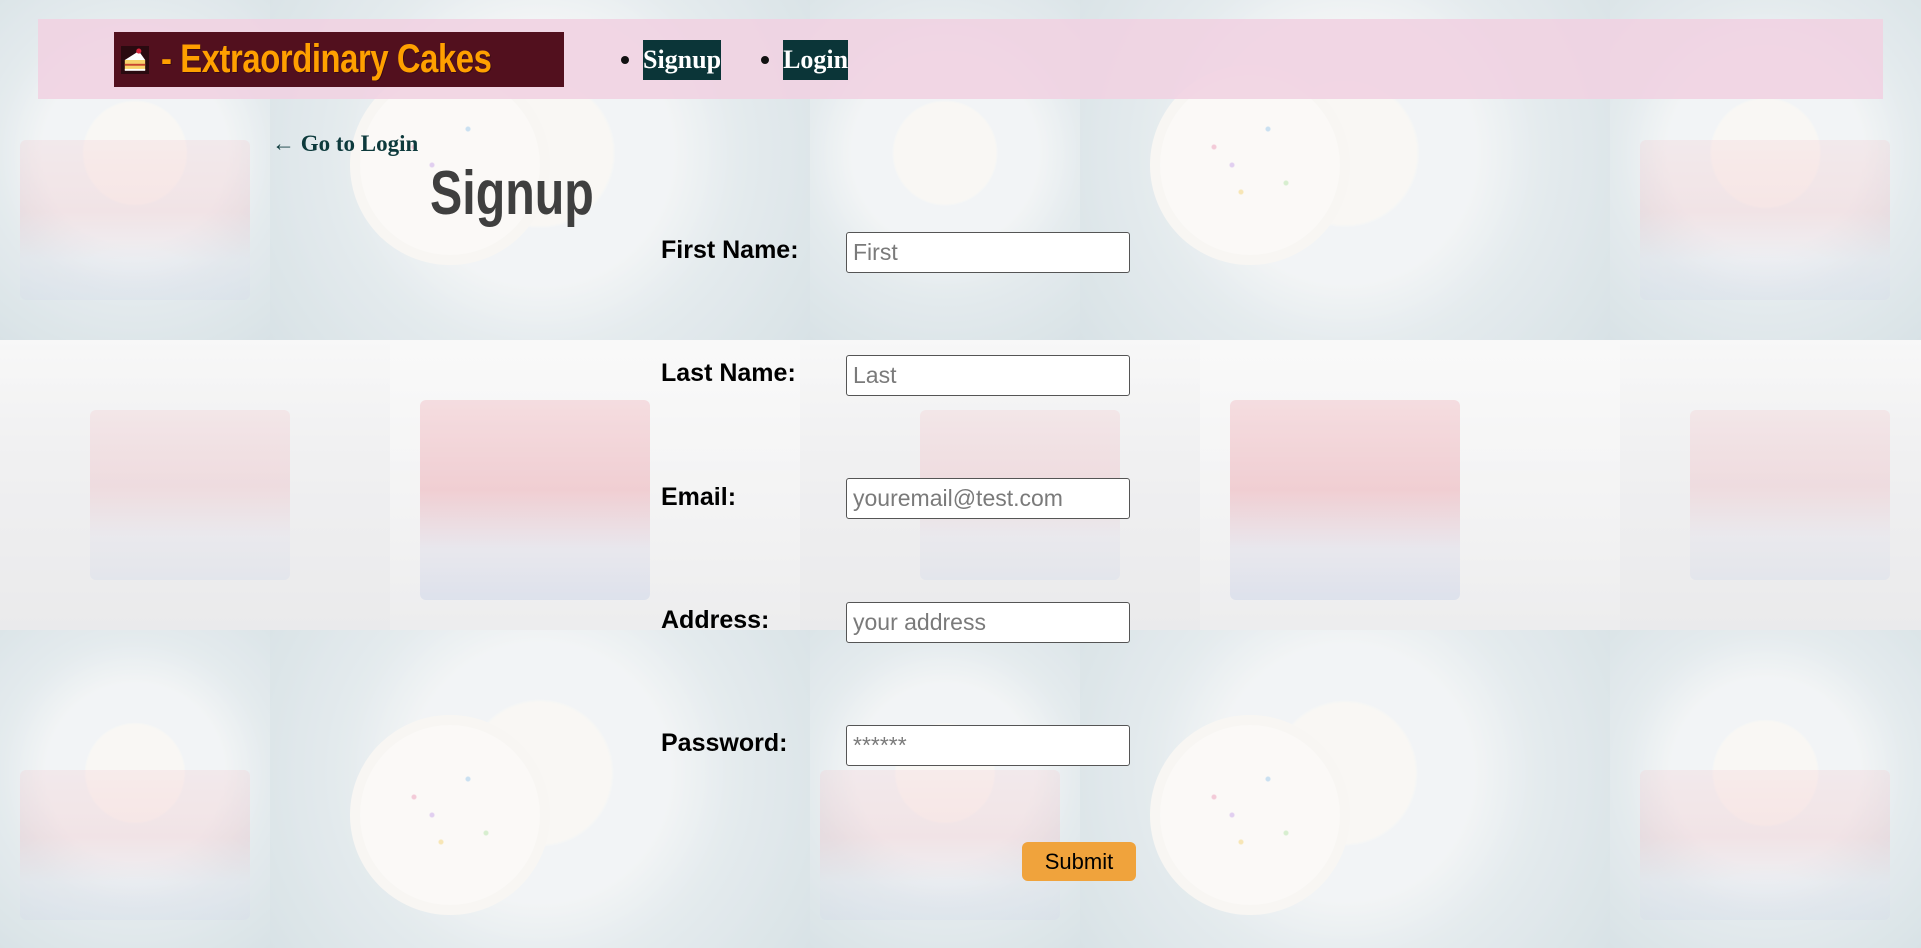  What do you see at coordinates (988, 498) in the screenshot?
I see `email-input` at bounding box center [988, 498].